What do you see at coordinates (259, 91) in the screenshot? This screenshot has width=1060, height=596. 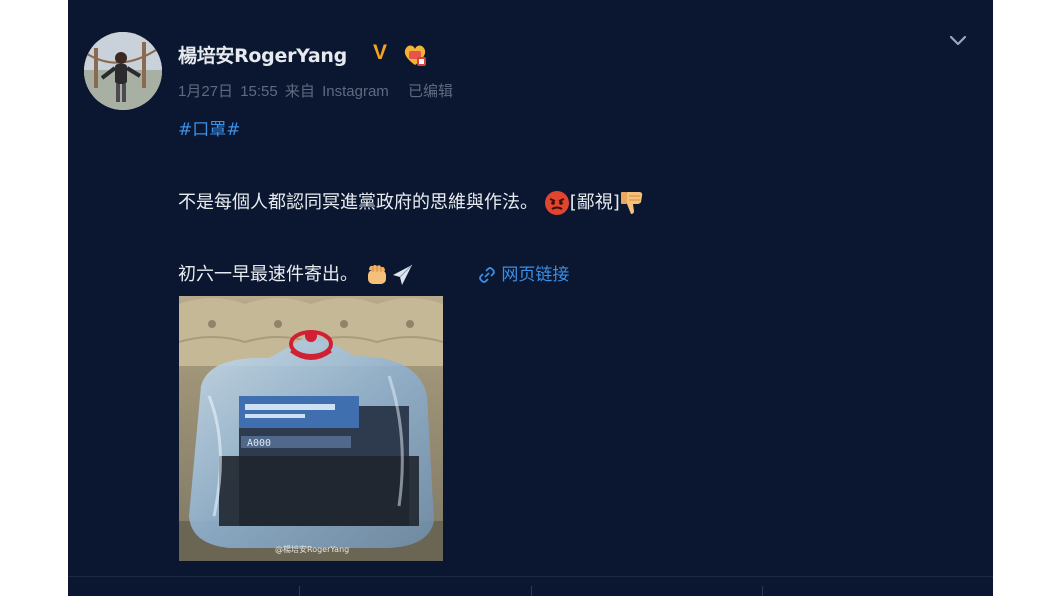 I see `post-time: 15:55` at bounding box center [259, 91].